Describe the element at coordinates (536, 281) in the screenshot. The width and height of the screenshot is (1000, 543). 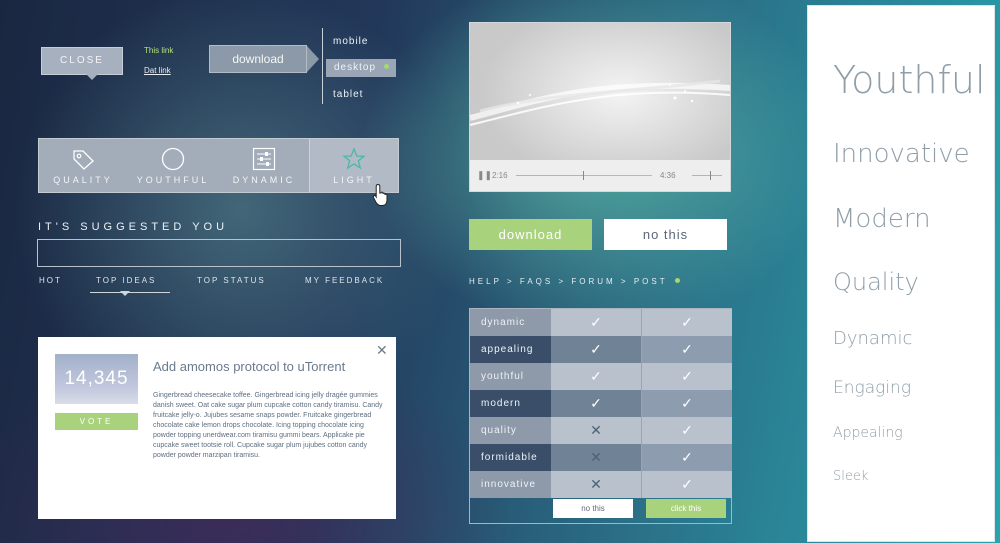
I see `breadcrumb-faqs: FAQS` at that location.